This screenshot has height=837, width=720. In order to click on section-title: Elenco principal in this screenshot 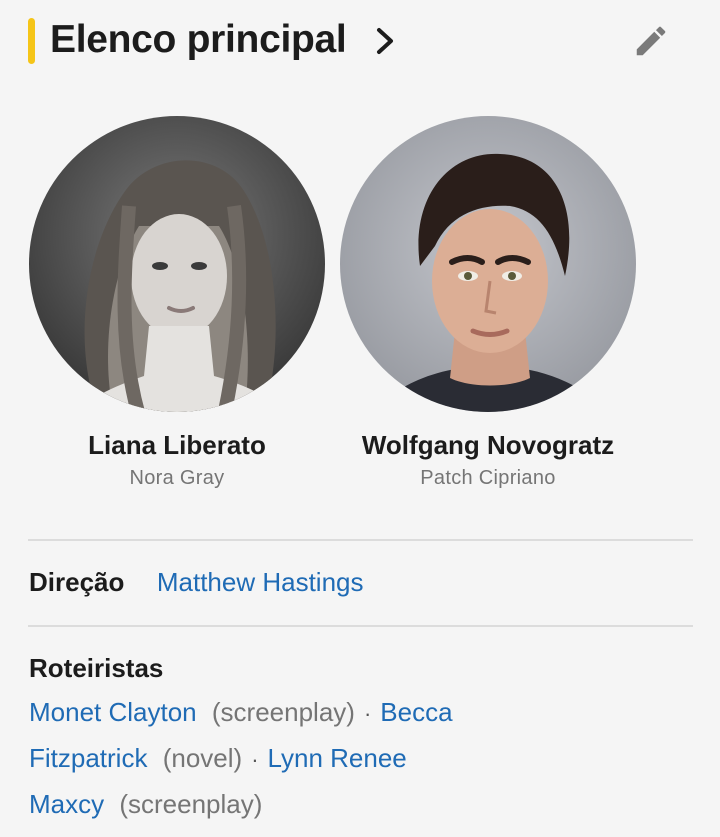, I will do `click(198, 40)`.